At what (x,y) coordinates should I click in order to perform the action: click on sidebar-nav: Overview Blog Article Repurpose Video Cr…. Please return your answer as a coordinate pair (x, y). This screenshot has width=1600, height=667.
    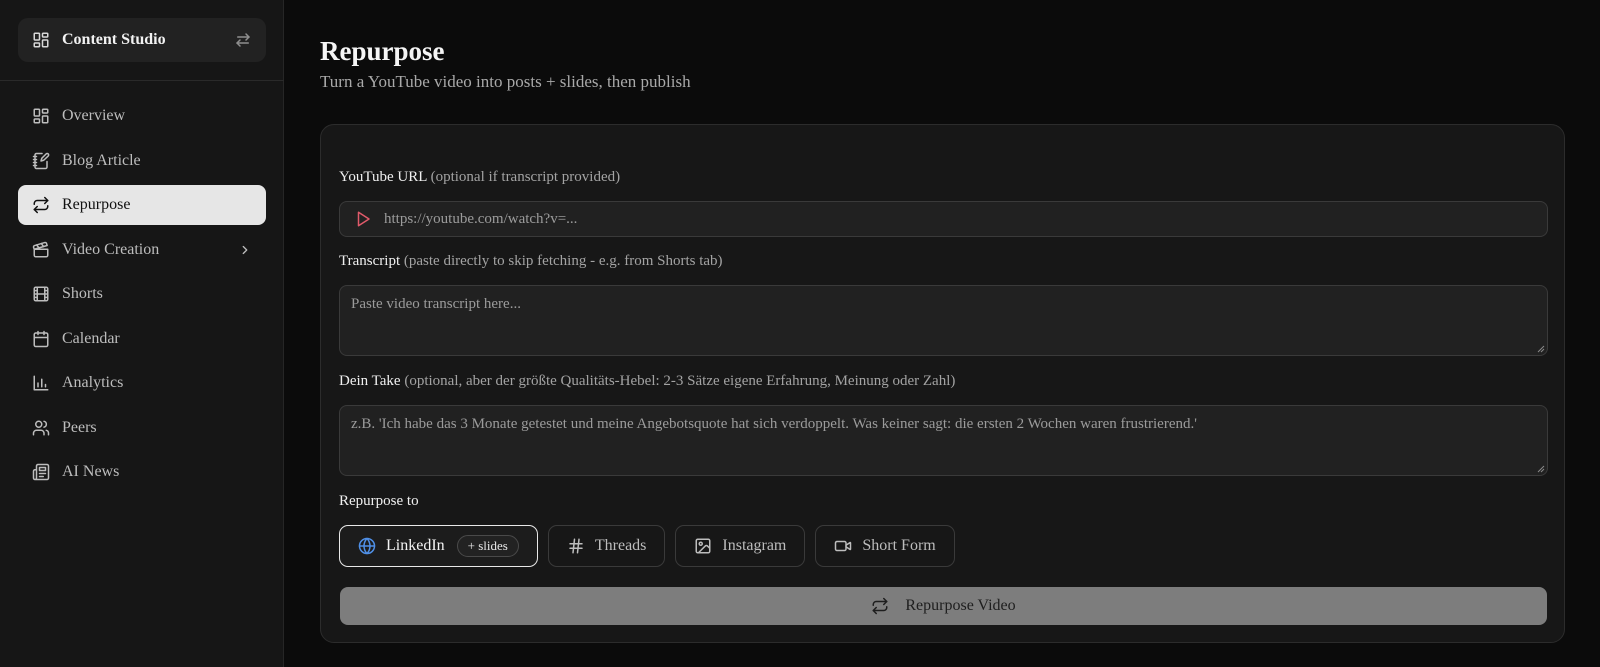
    Looking at the image, I should click on (142, 296).